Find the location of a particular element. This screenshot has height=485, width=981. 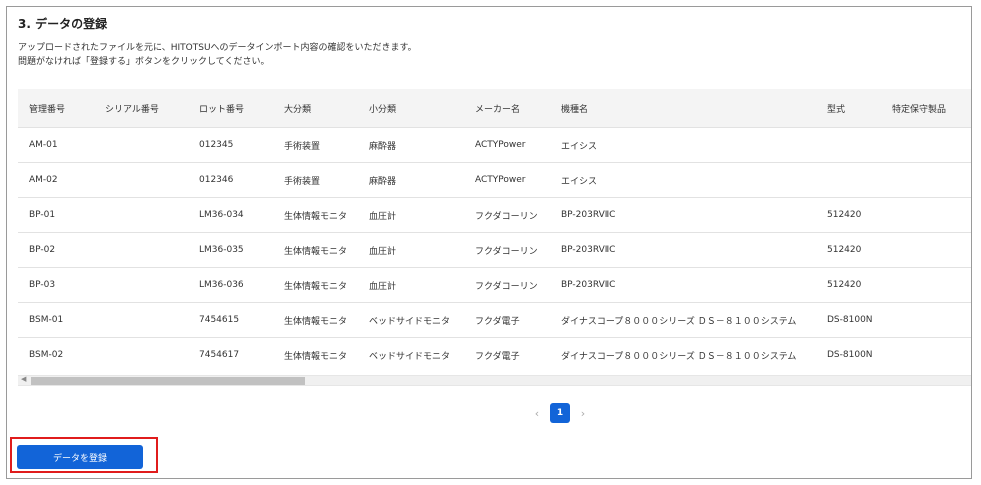

column-header: 型式 is located at coordinates (848, 108).